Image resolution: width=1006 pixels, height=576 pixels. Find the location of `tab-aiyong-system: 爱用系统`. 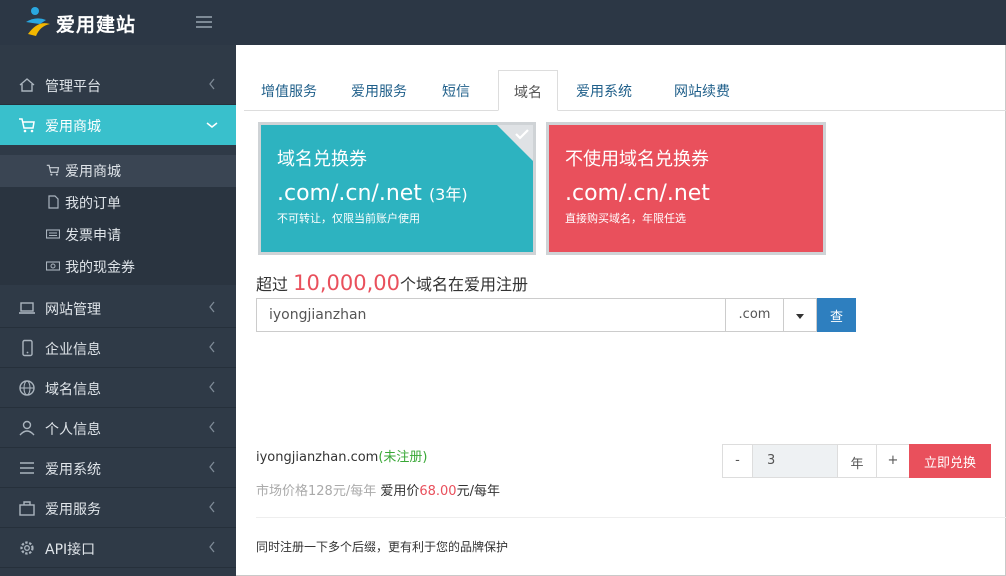

tab-aiyong-system: 爱用系统 is located at coordinates (604, 90).